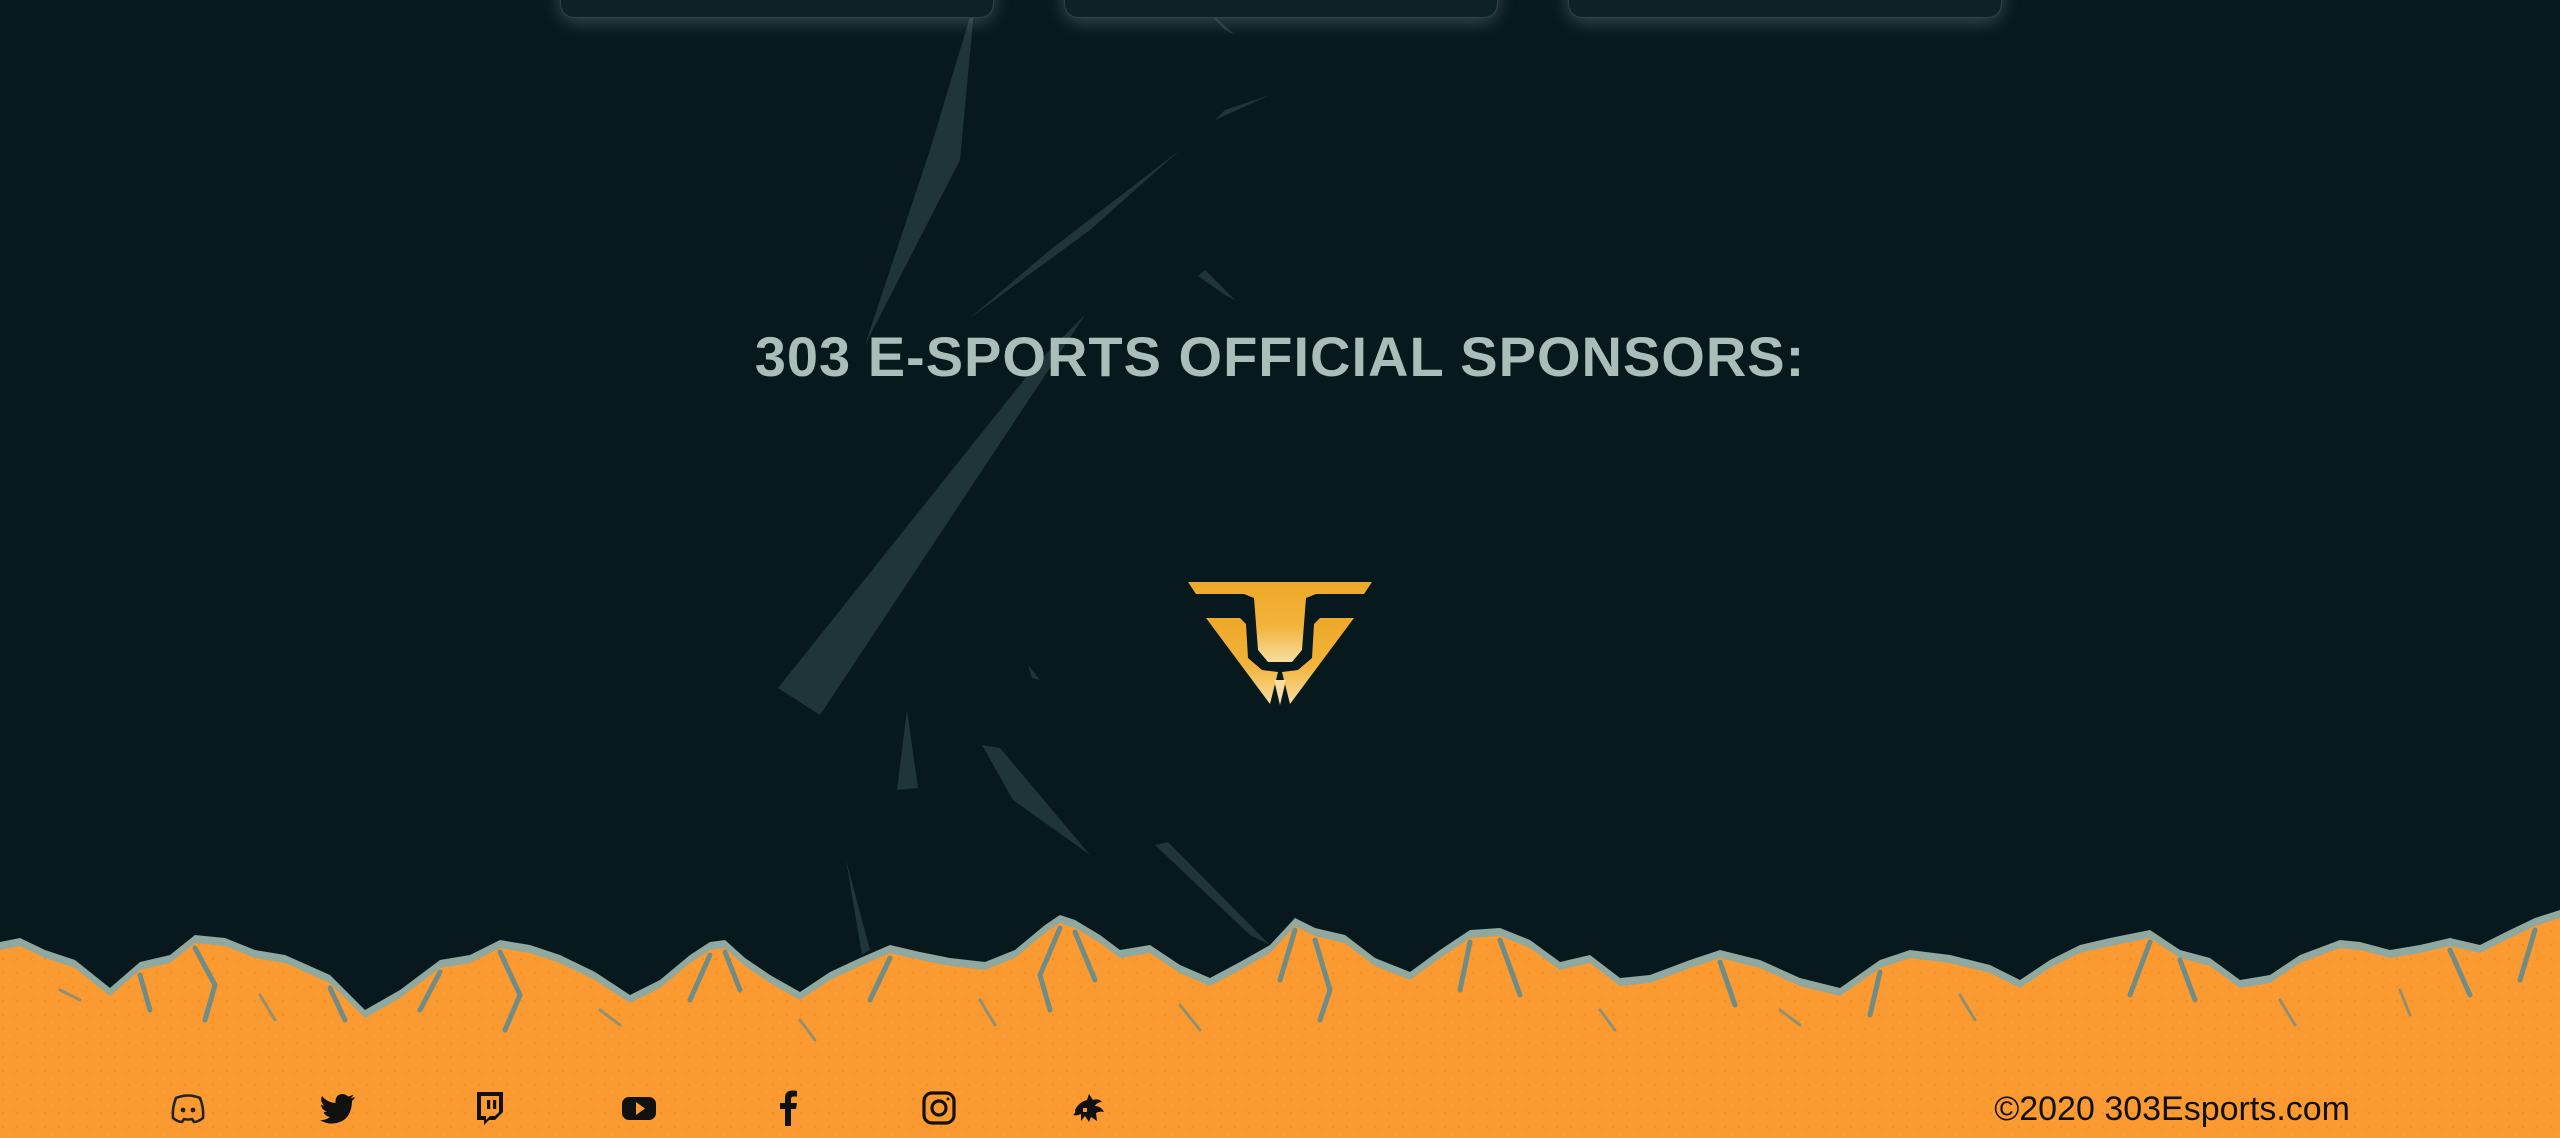  I want to click on sponsors-title: 303 E-SPORTS OFFICIAL SPONSORS:, so click(1280, 356).